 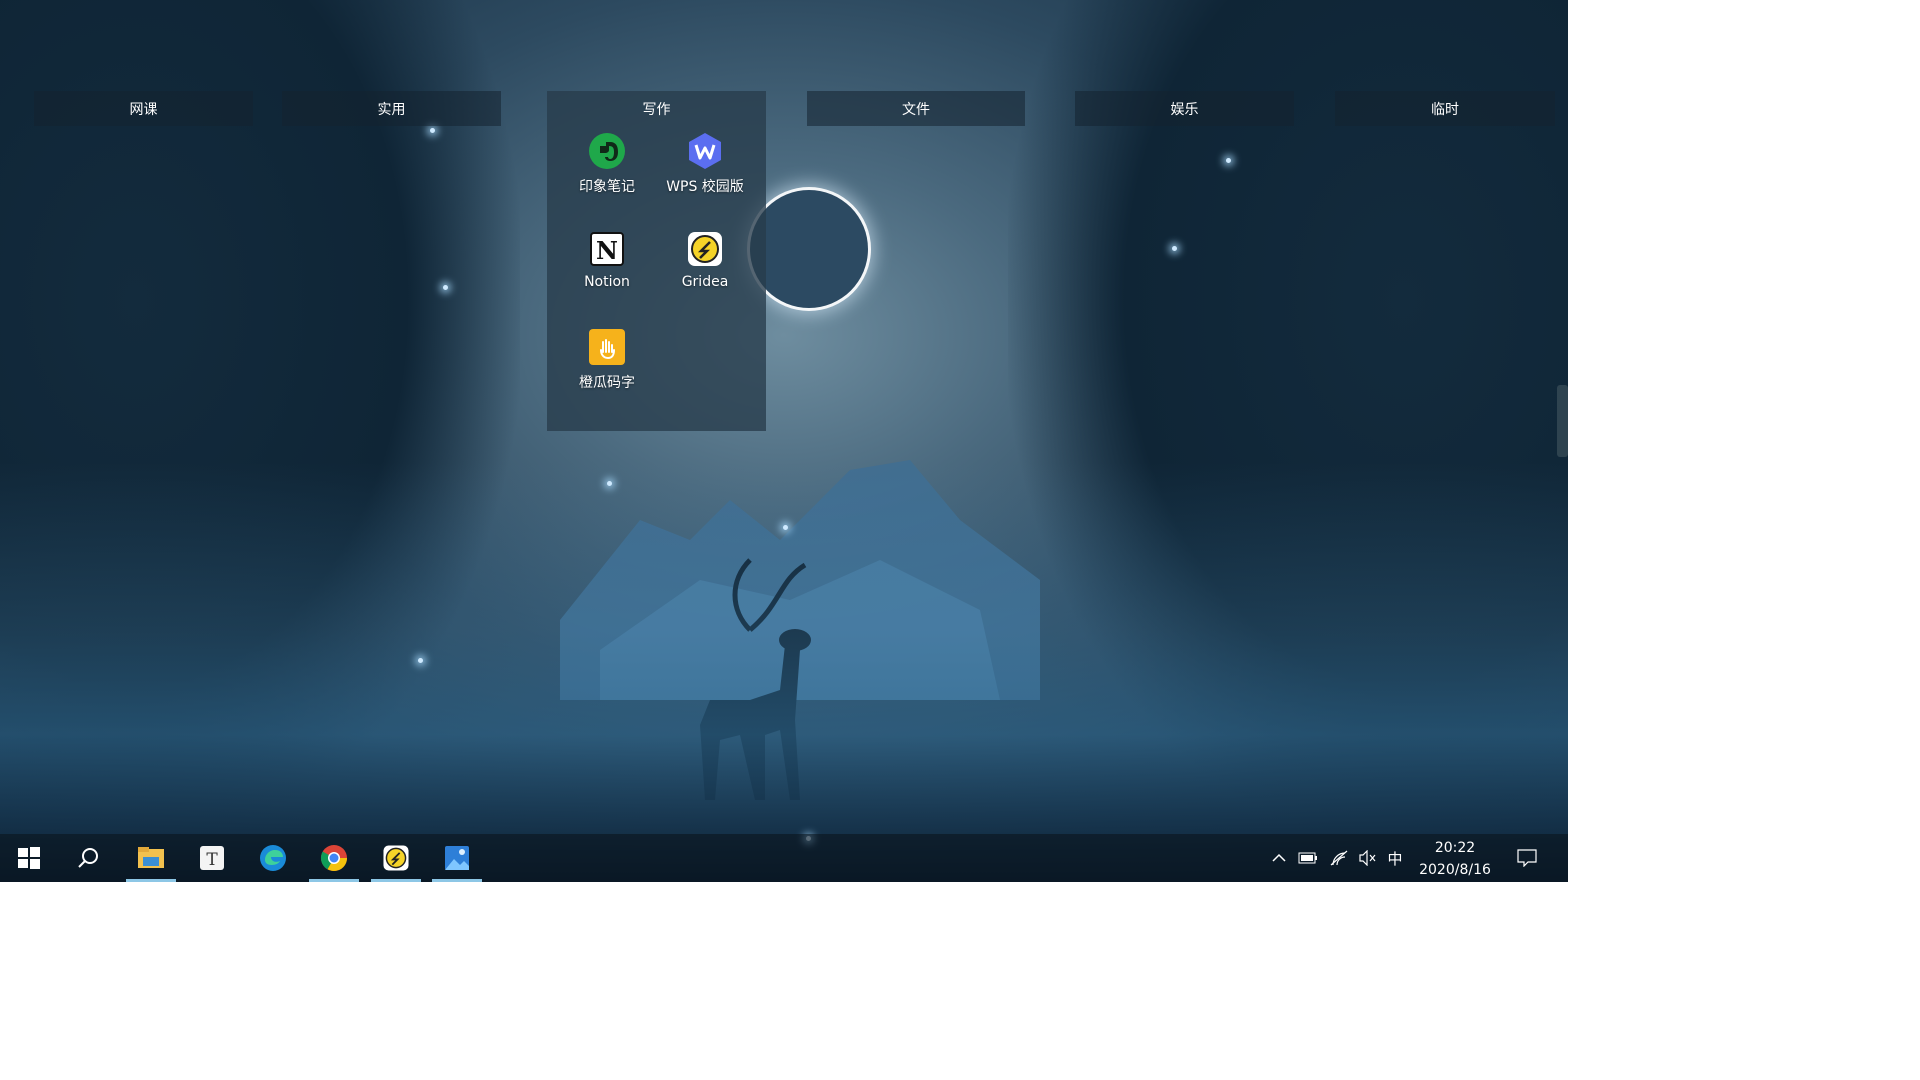 I want to click on group-tab-娱乐: 娱乐, so click(x=1184, y=108).